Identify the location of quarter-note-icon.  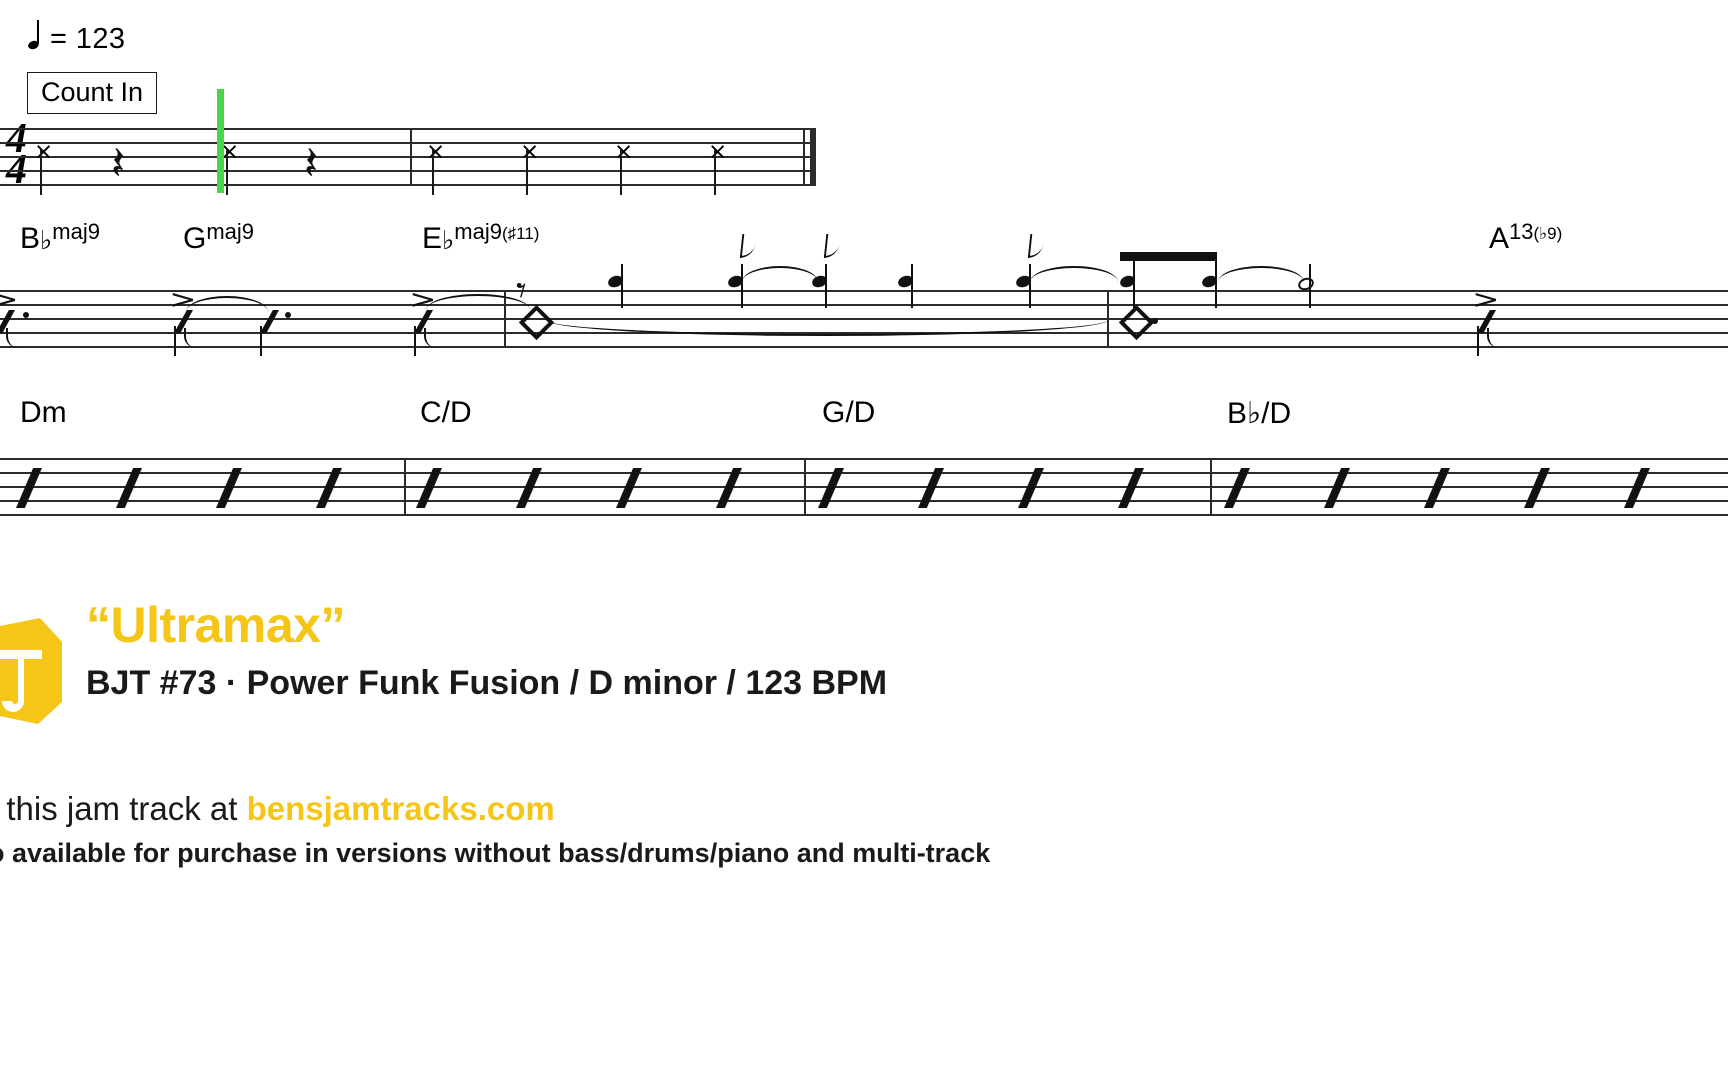
(36, 38).